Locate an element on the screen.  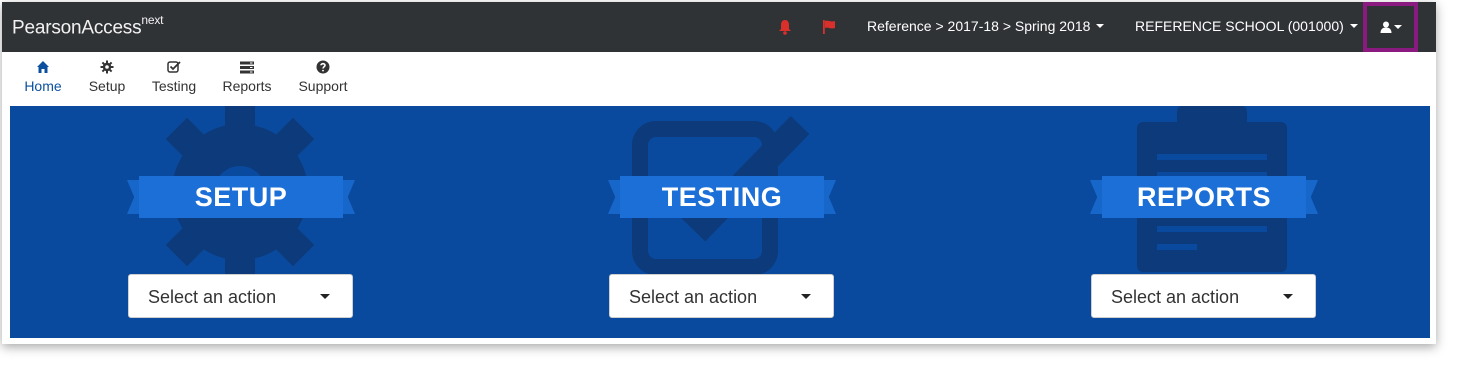
reports-ribbon: REPORTS is located at coordinates (1204, 197).